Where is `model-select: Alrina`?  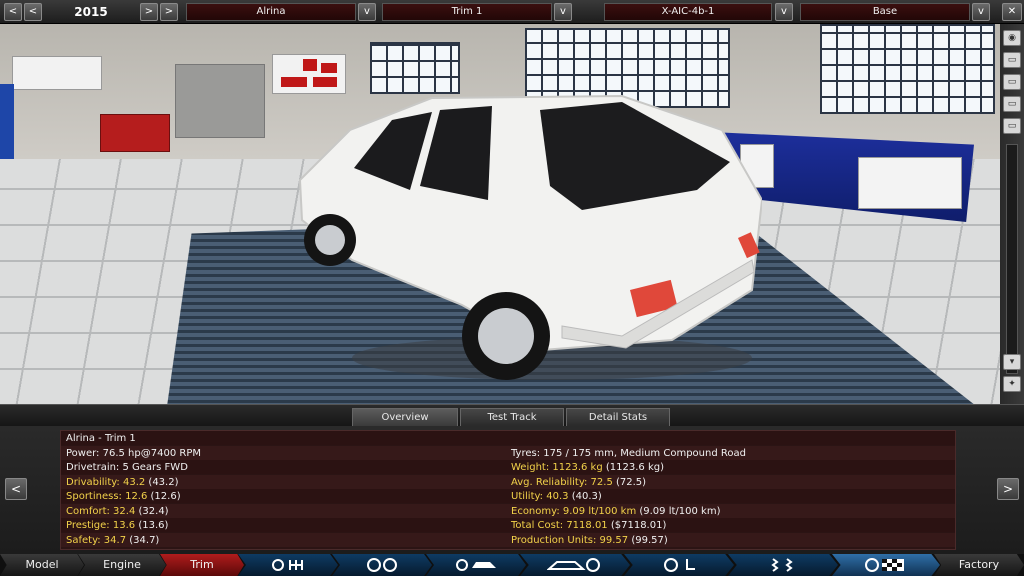
model-select: Alrina is located at coordinates (271, 12).